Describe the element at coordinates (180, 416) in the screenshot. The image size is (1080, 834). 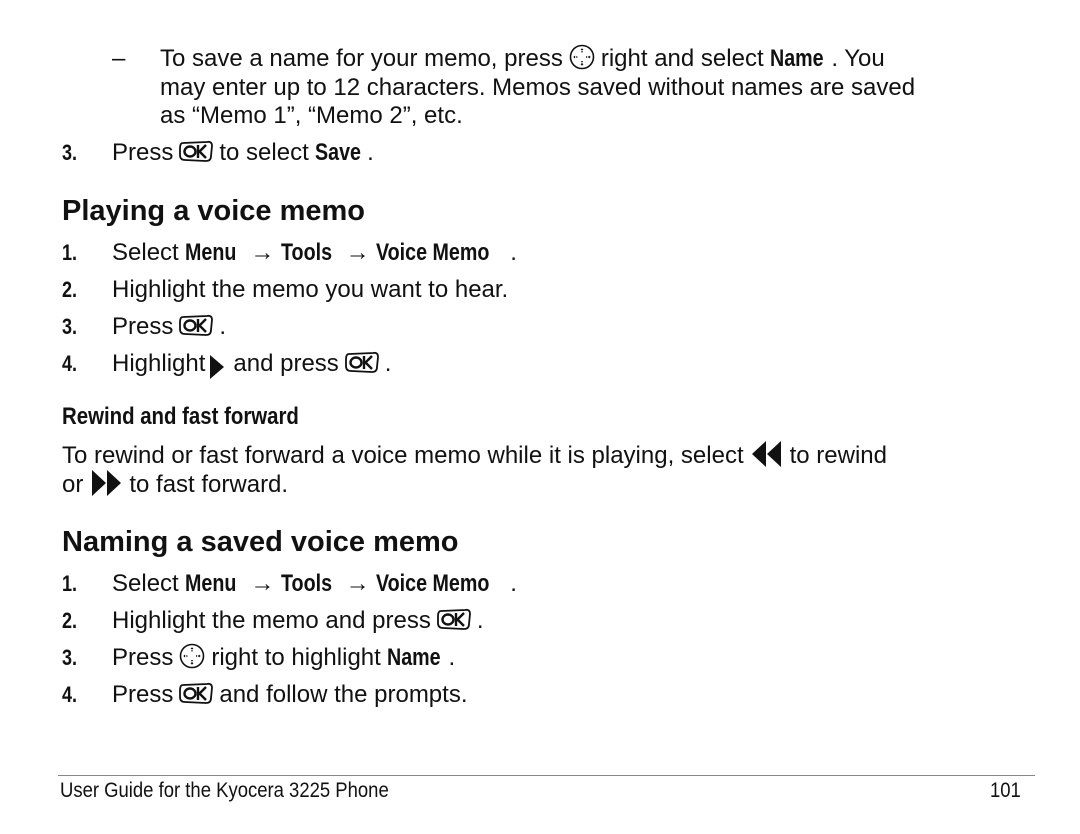
I see `subsection-title-rewind: Rewind and fast forward` at that location.